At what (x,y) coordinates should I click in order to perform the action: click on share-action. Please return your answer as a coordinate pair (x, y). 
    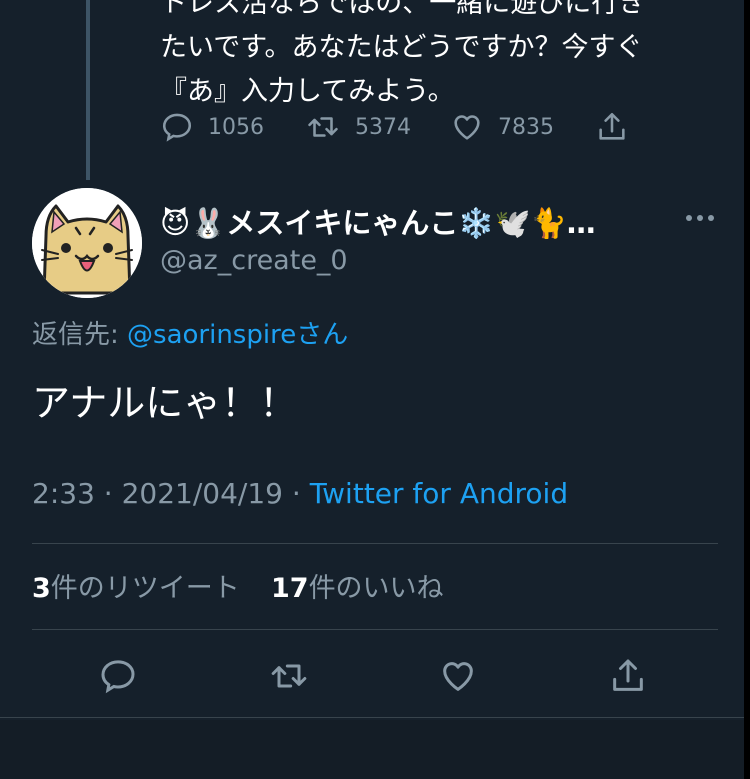
    Looking at the image, I should click on (612, 127).